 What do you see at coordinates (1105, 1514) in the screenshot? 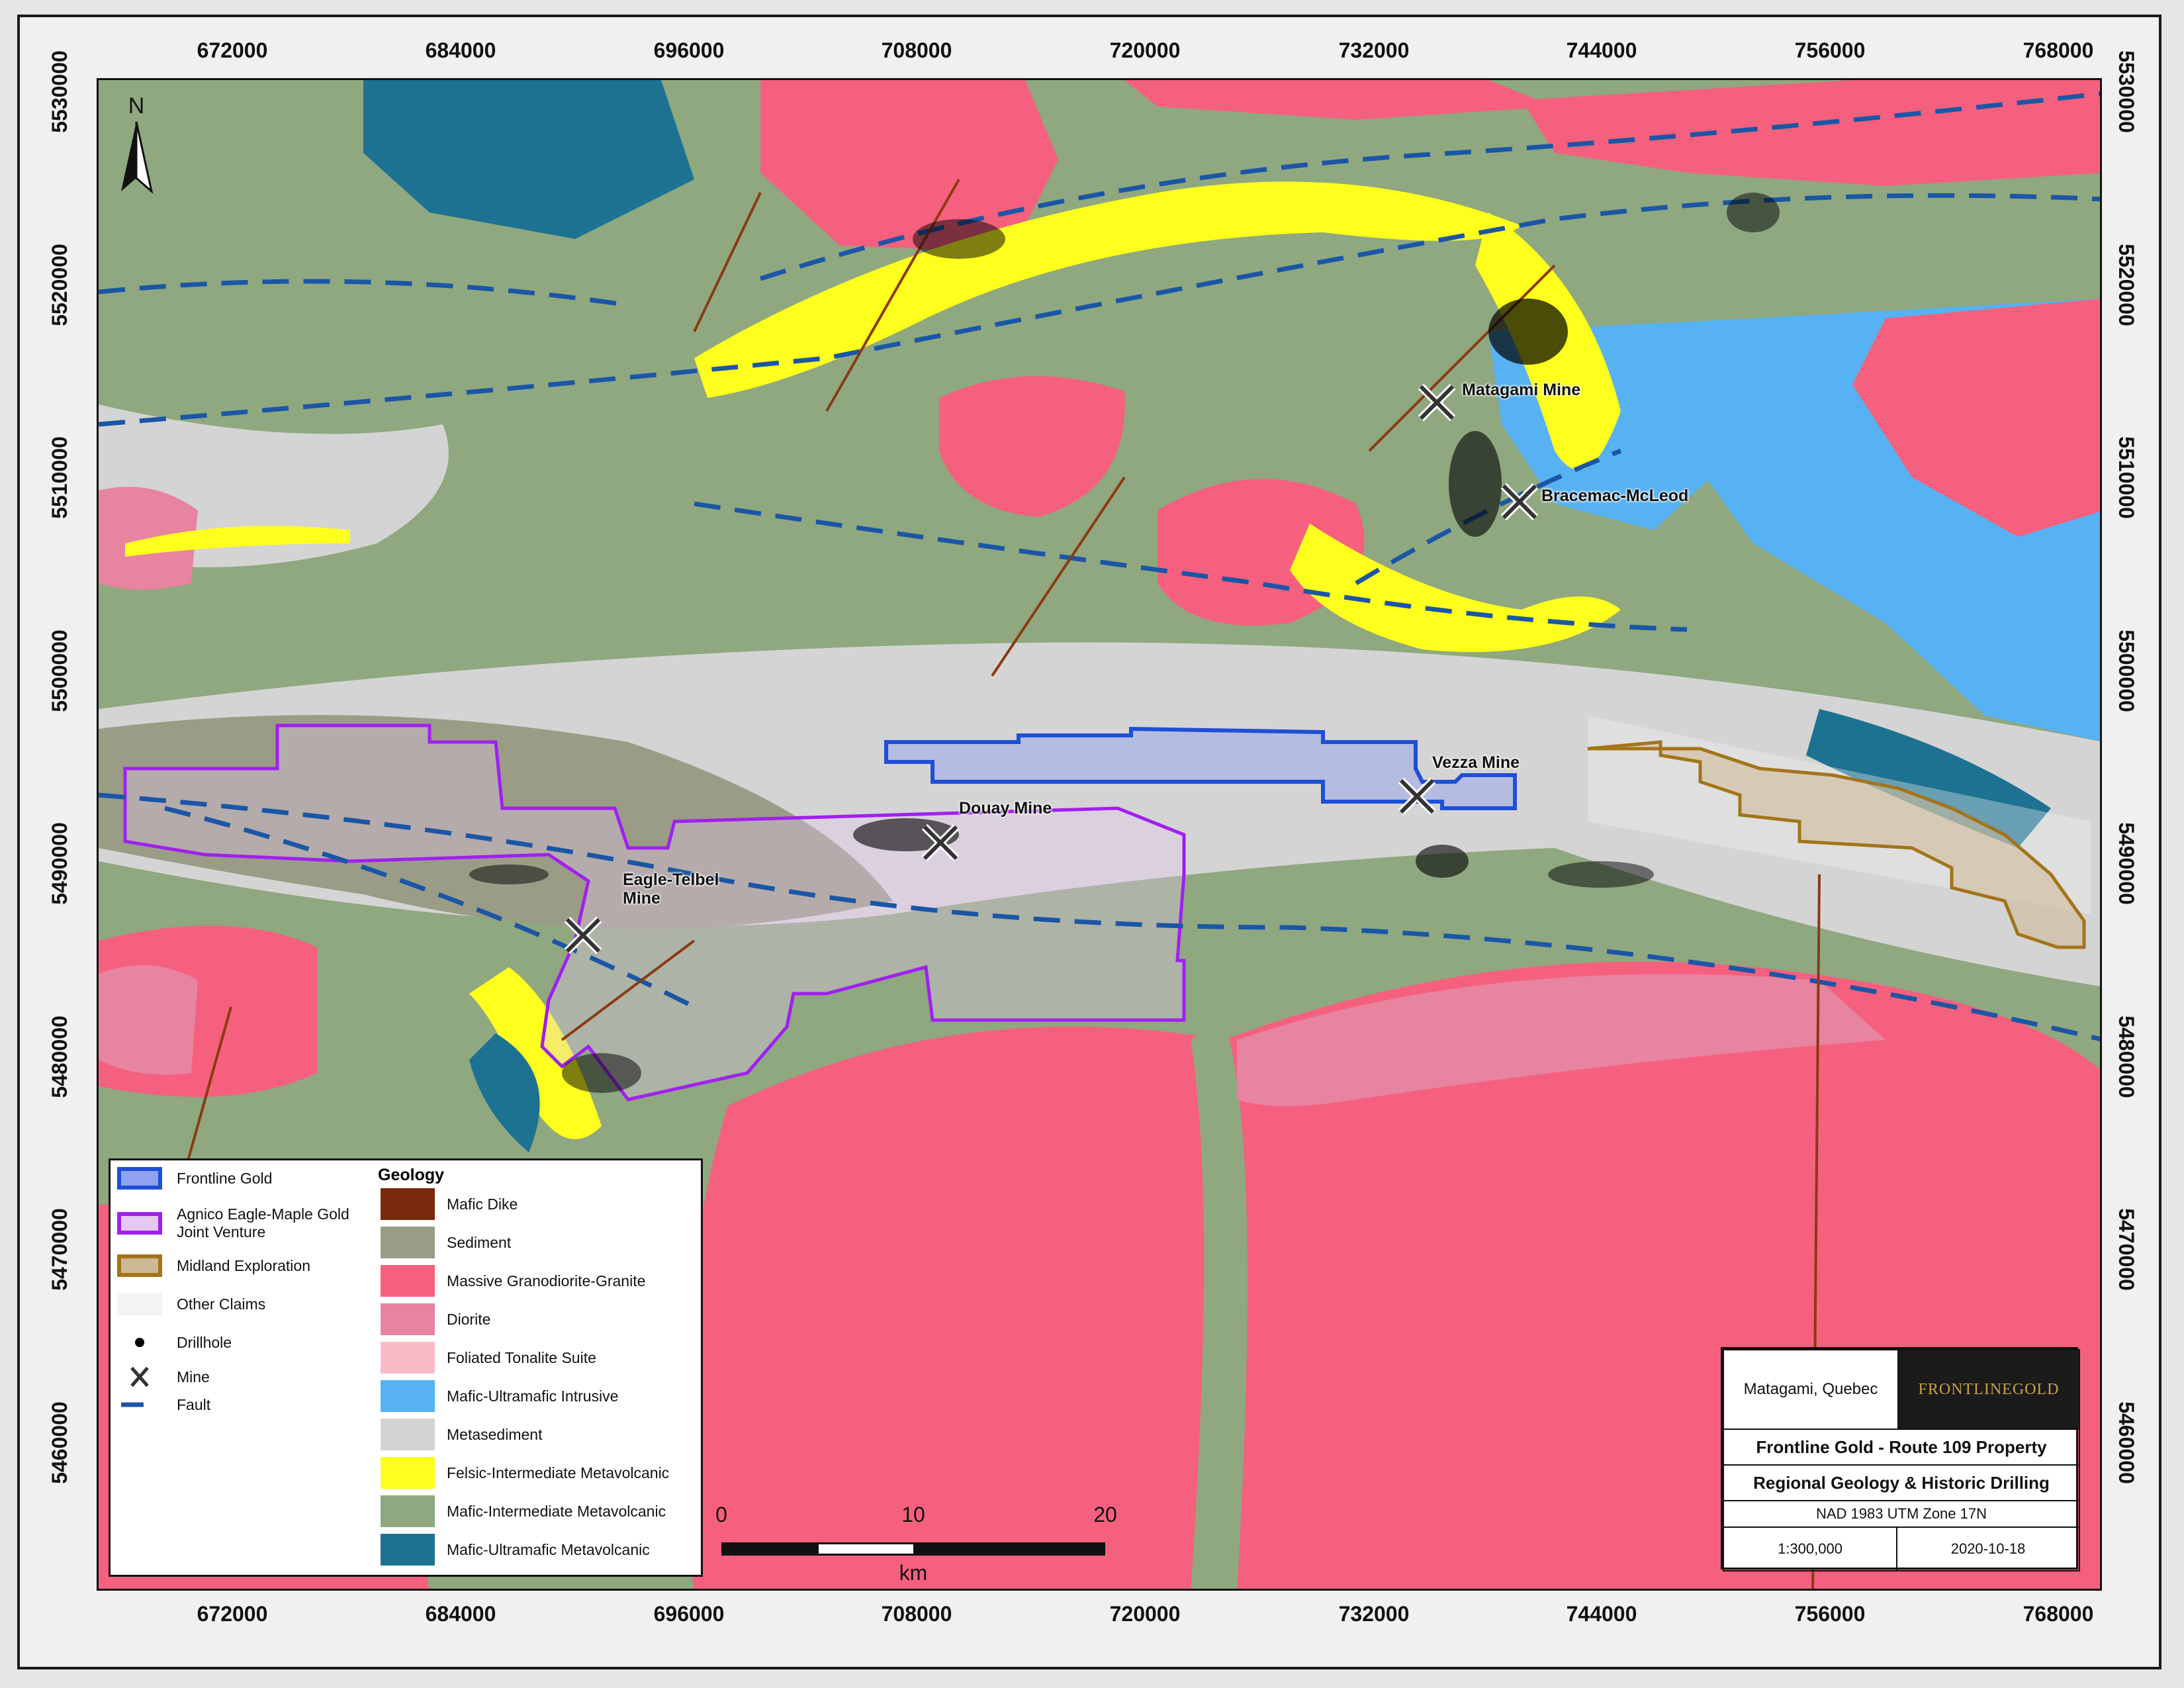
I see `scale-label: 20` at bounding box center [1105, 1514].